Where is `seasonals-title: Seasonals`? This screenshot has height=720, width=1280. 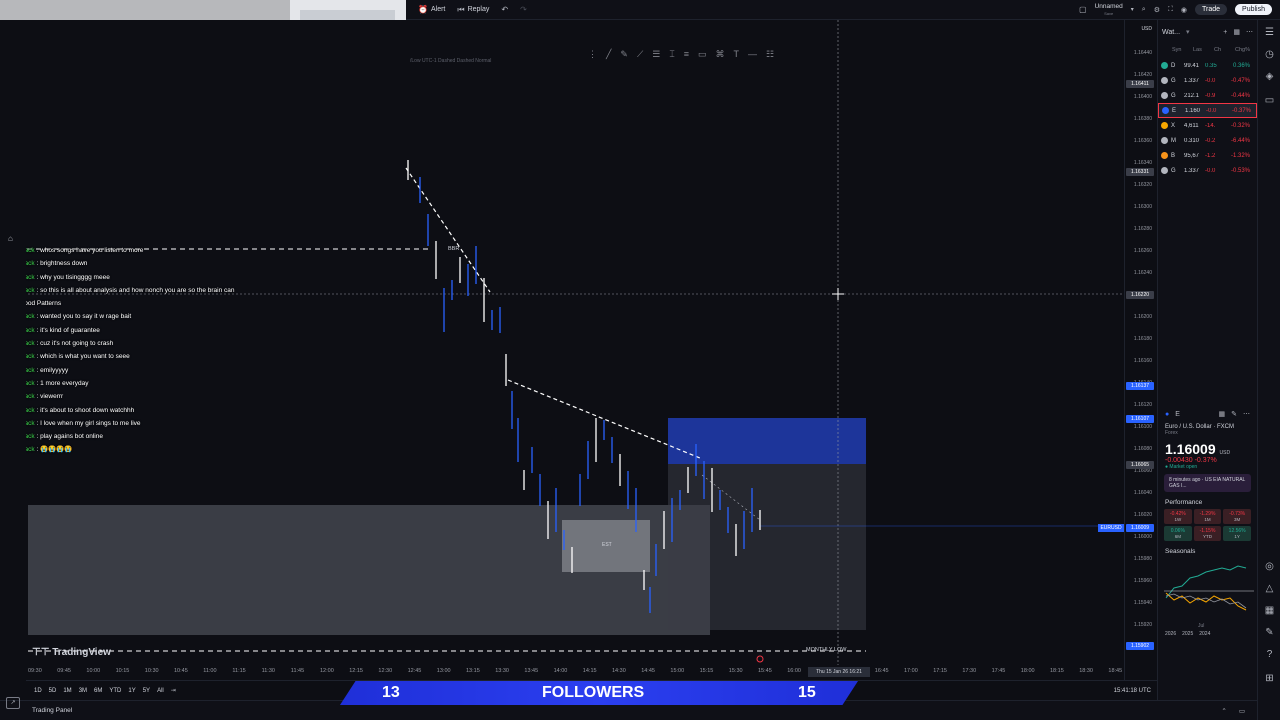 seasonals-title: Seasonals is located at coordinates (1207, 551).